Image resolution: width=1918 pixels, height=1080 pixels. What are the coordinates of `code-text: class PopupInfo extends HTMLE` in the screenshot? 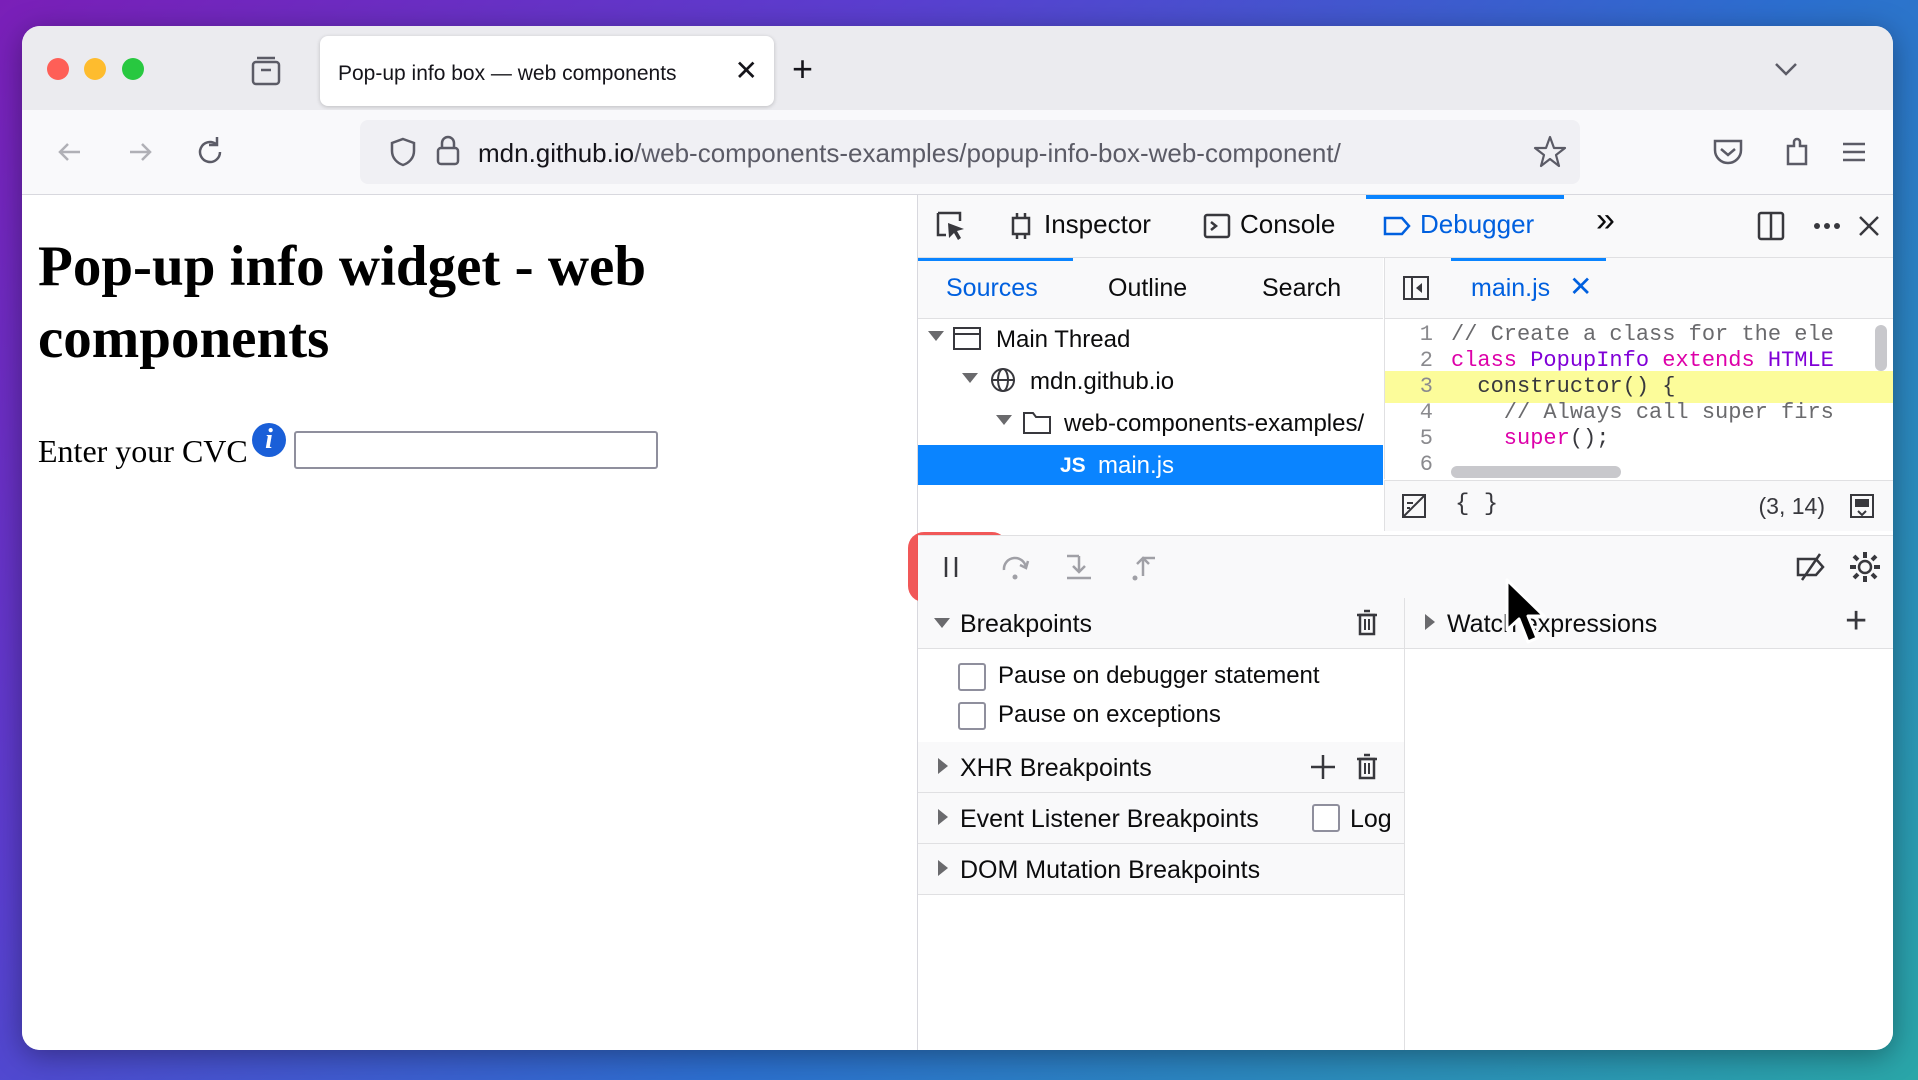 It's located at (1642, 360).